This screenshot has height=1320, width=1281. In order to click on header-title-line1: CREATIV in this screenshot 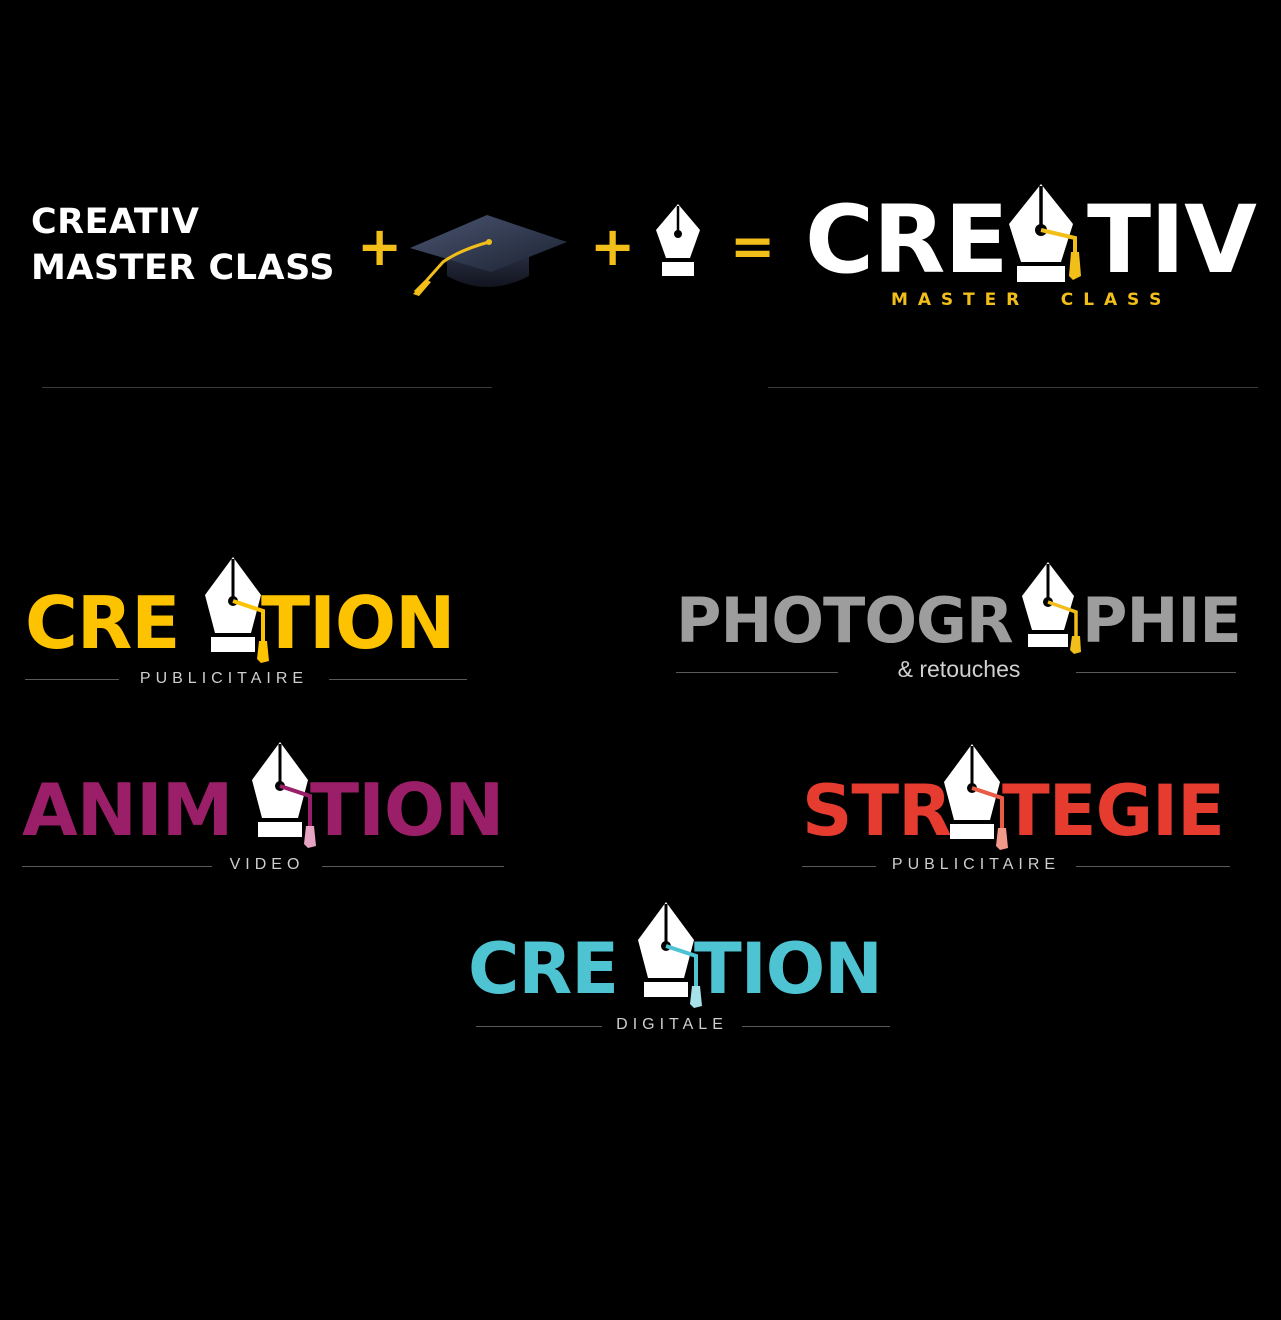, I will do `click(115, 222)`.